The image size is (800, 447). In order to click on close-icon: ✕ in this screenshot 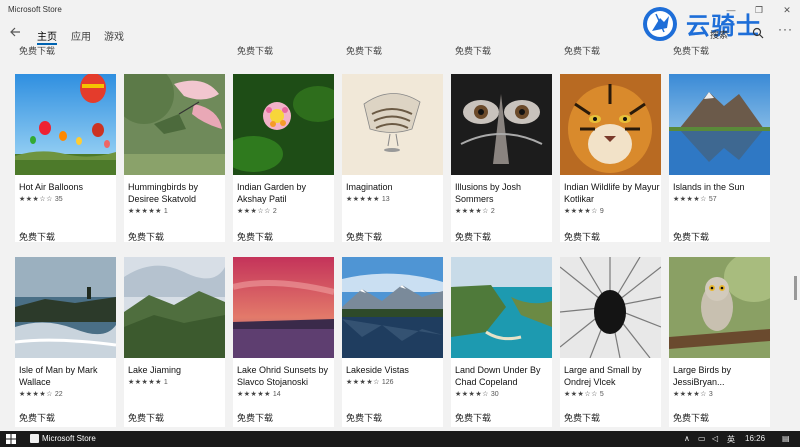, I will do `click(787, 10)`.